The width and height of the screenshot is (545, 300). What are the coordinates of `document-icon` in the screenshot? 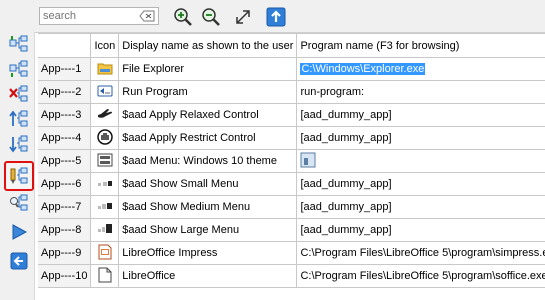 It's located at (105, 276).